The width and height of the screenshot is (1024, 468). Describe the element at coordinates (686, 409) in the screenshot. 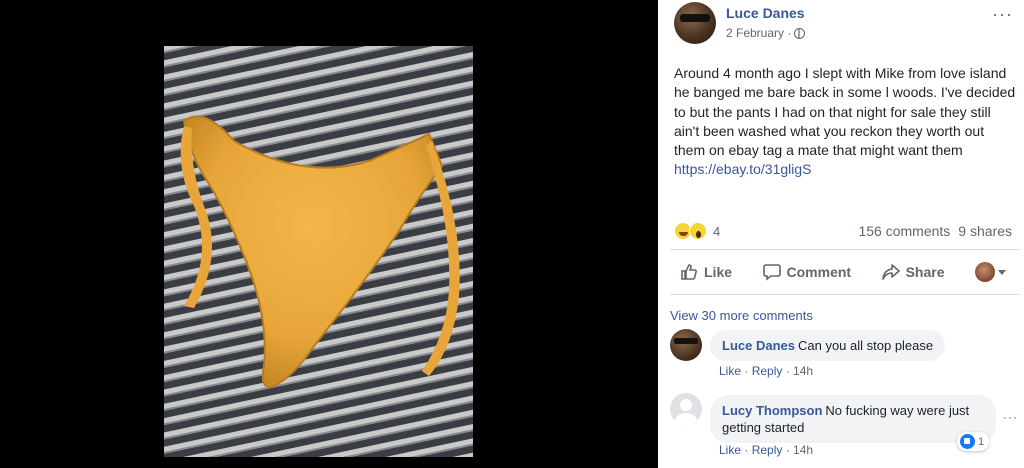

I see `default-avatar-icon` at that location.